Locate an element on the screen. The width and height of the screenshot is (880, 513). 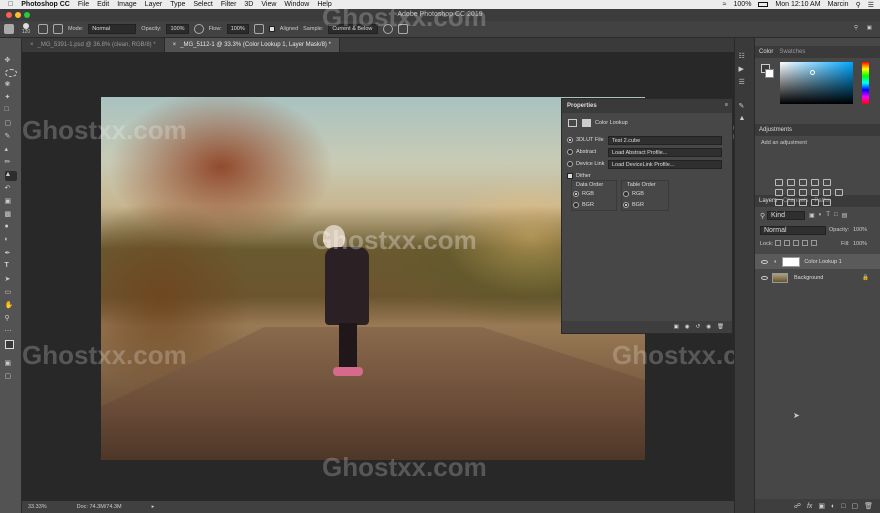
posterize-icon is located at coordinates (791, 202).